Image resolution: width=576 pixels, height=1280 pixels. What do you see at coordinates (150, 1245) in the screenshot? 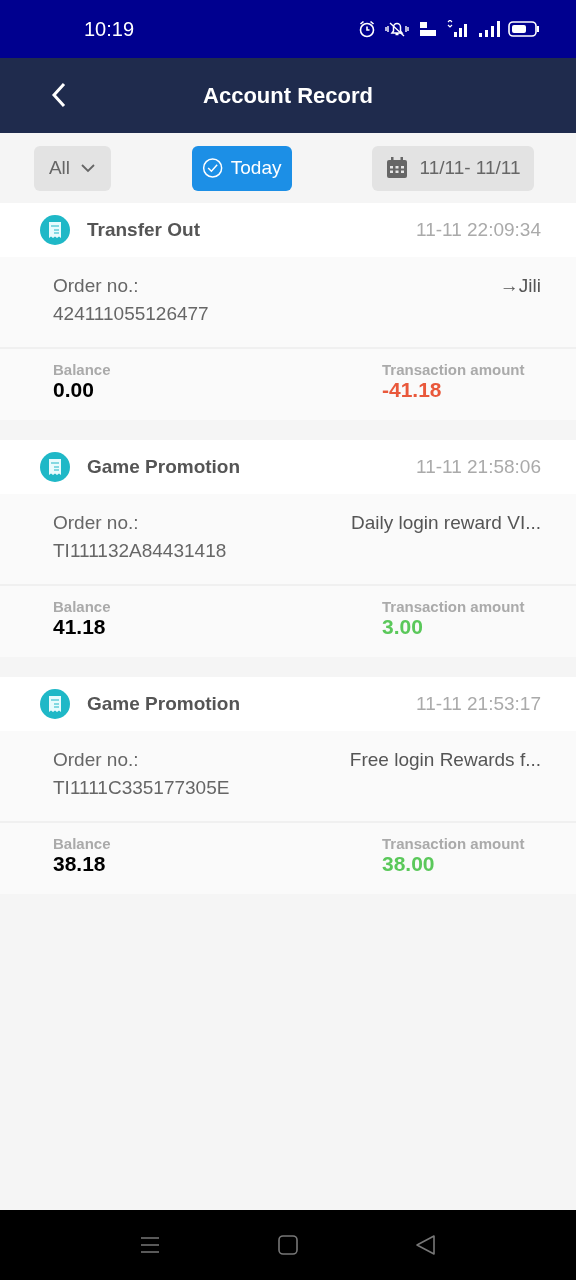
I see `menu-icon` at bounding box center [150, 1245].